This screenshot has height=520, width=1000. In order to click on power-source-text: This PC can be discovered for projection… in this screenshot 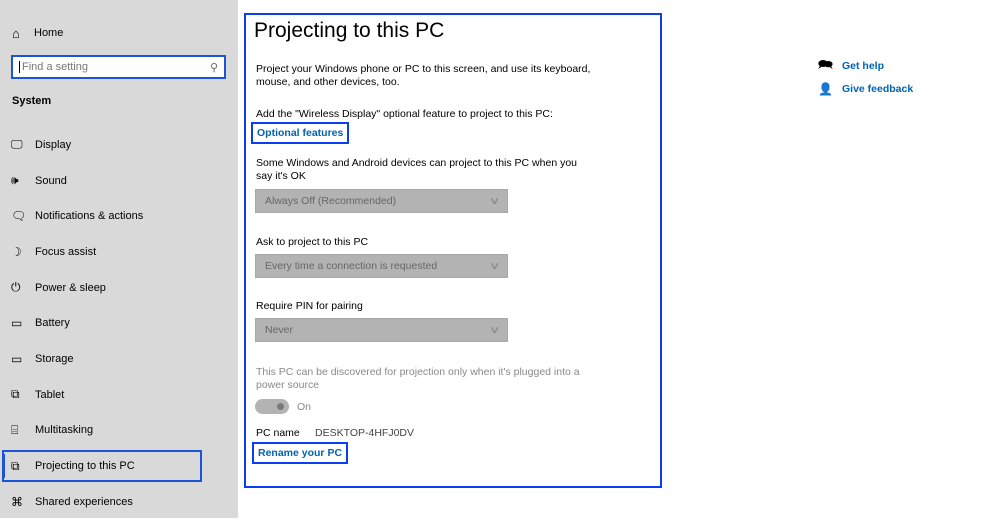, I will do `click(418, 378)`.